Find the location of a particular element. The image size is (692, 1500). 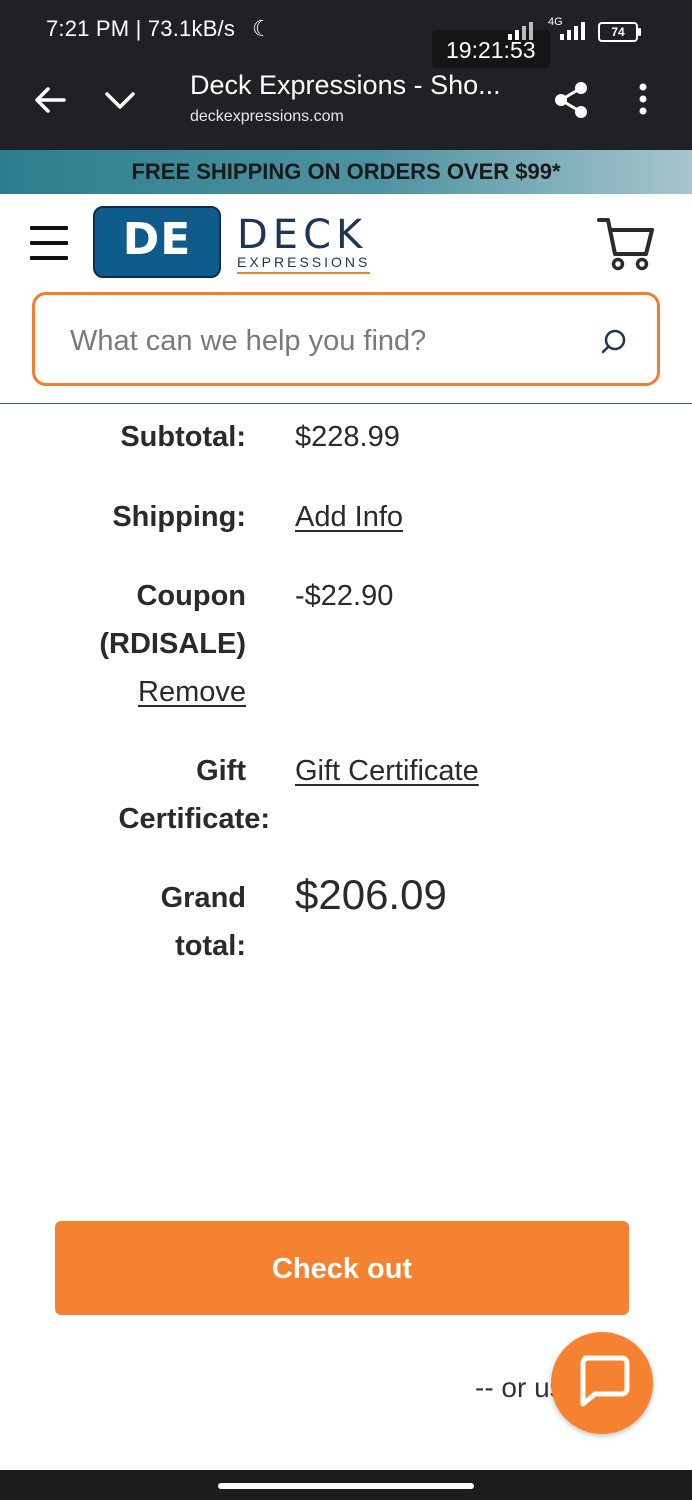

battery-icon: 74 is located at coordinates (618, 32).